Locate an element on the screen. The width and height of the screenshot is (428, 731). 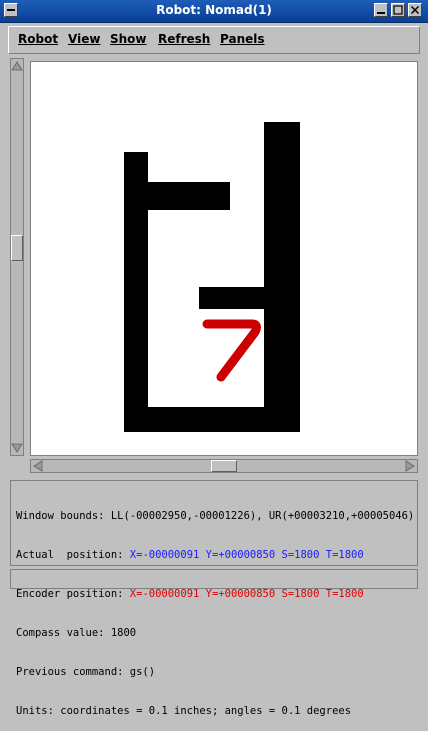
vertical-scroll-thumb is located at coordinates (17, 248).